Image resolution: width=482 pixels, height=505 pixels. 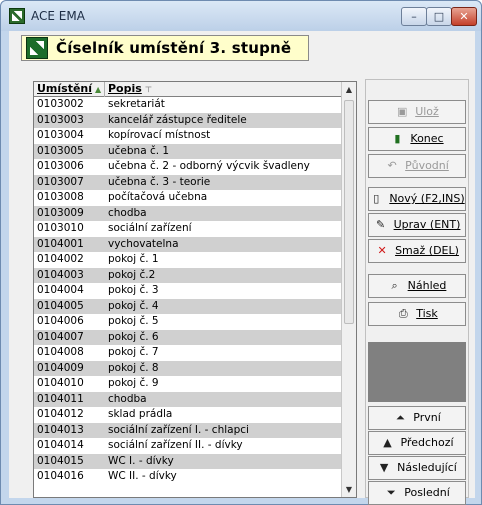 I want to click on cell-popis: vychovatelna, so click(x=143, y=243).